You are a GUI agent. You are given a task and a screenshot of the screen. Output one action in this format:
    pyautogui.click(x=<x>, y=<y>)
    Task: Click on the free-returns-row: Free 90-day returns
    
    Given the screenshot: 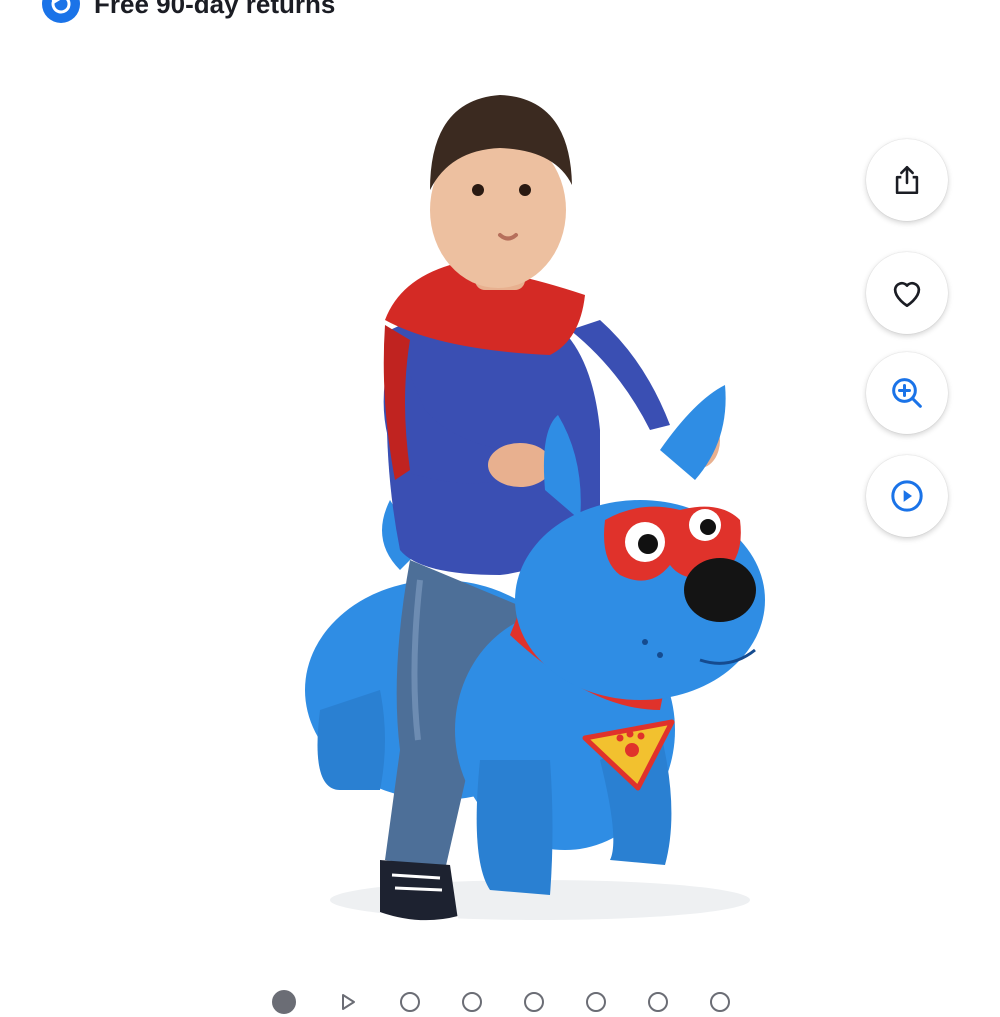 What is the action you would take?
    pyautogui.click(x=189, y=11)
    